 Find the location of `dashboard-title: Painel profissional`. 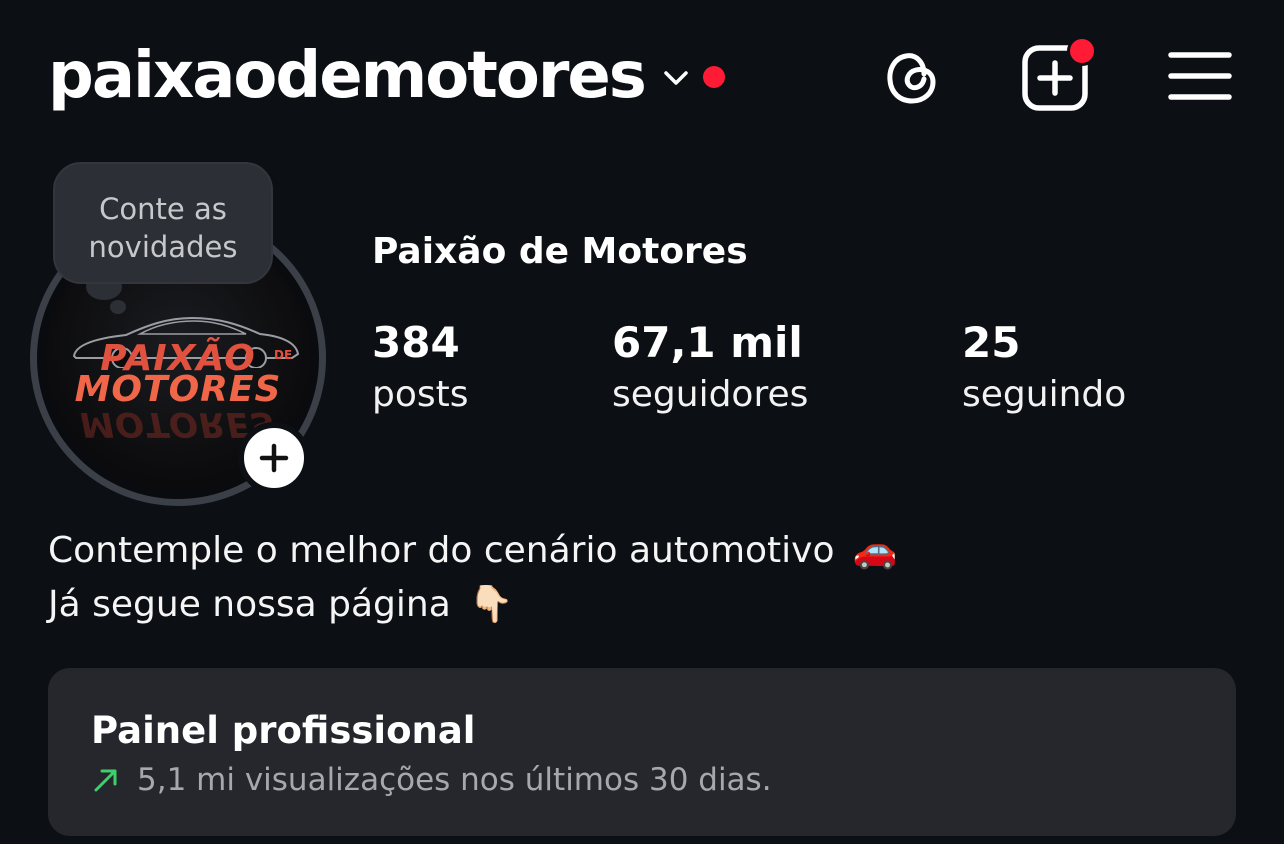

dashboard-title: Painel profissional is located at coordinates (283, 730).